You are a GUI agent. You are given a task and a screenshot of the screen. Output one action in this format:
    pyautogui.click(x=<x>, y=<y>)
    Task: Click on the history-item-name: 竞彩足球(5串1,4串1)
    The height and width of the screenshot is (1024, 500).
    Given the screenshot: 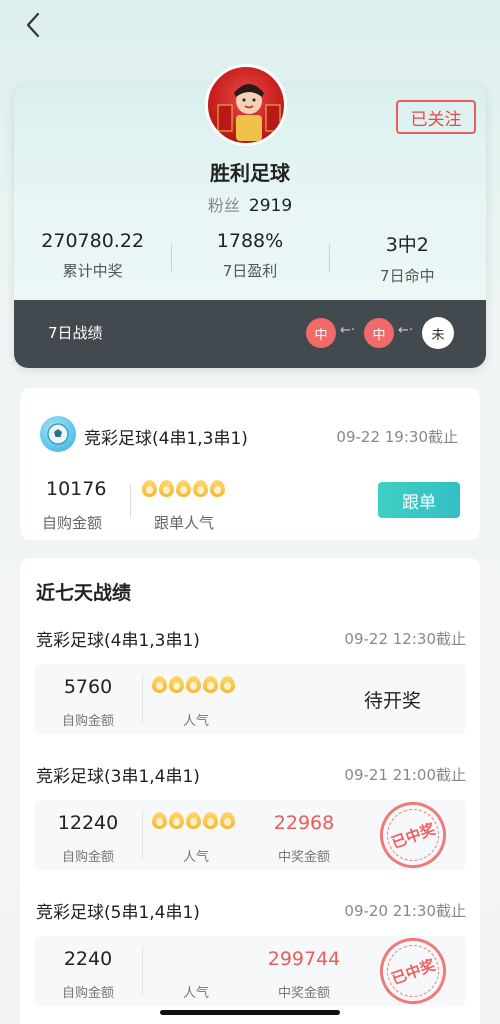 What is the action you would take?
    pyautogui.click(x=118, y=913)
    